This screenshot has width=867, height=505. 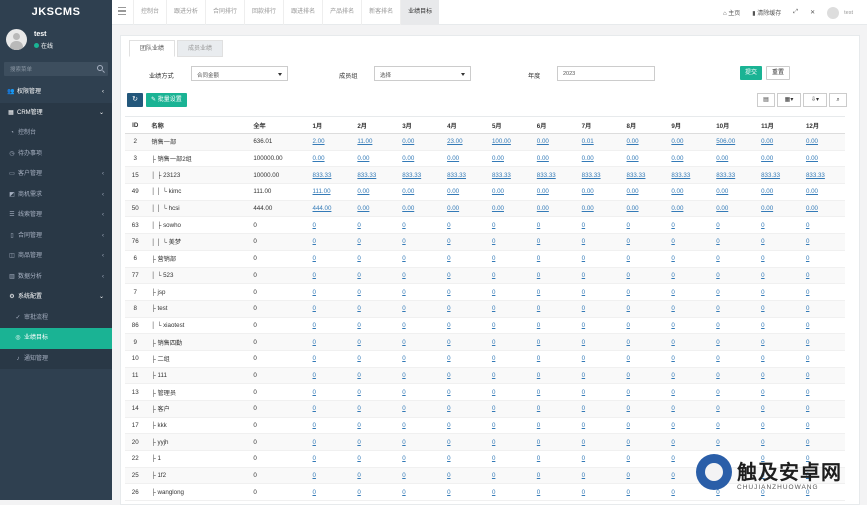 What do you see at coordinates (751, 73) in the screenshot?
I see `submit-button: 提交` at bounding box center [751, 73].